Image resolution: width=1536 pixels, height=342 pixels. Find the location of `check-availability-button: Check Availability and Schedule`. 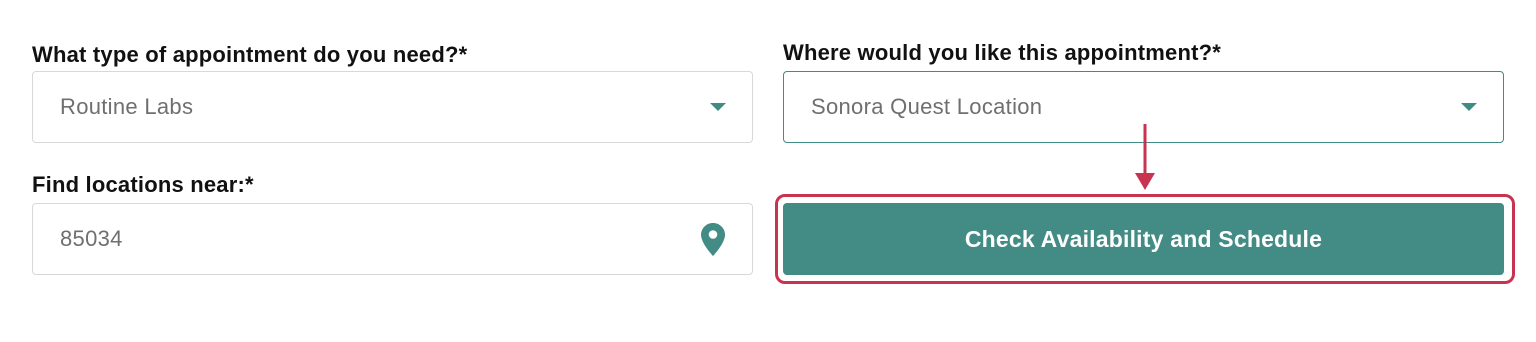

check-availability-button: Check Availability and Schedule is located at coordinates (1143, 239).